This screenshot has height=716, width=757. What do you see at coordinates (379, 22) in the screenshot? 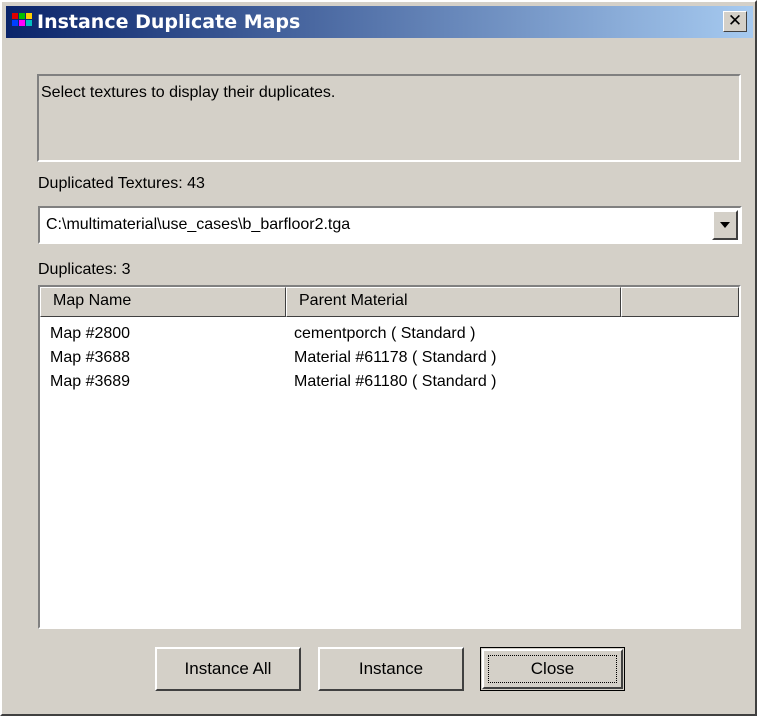
I see `title-bar: Instance Duplicate Maps ✕` at bounding box center [379, 22].